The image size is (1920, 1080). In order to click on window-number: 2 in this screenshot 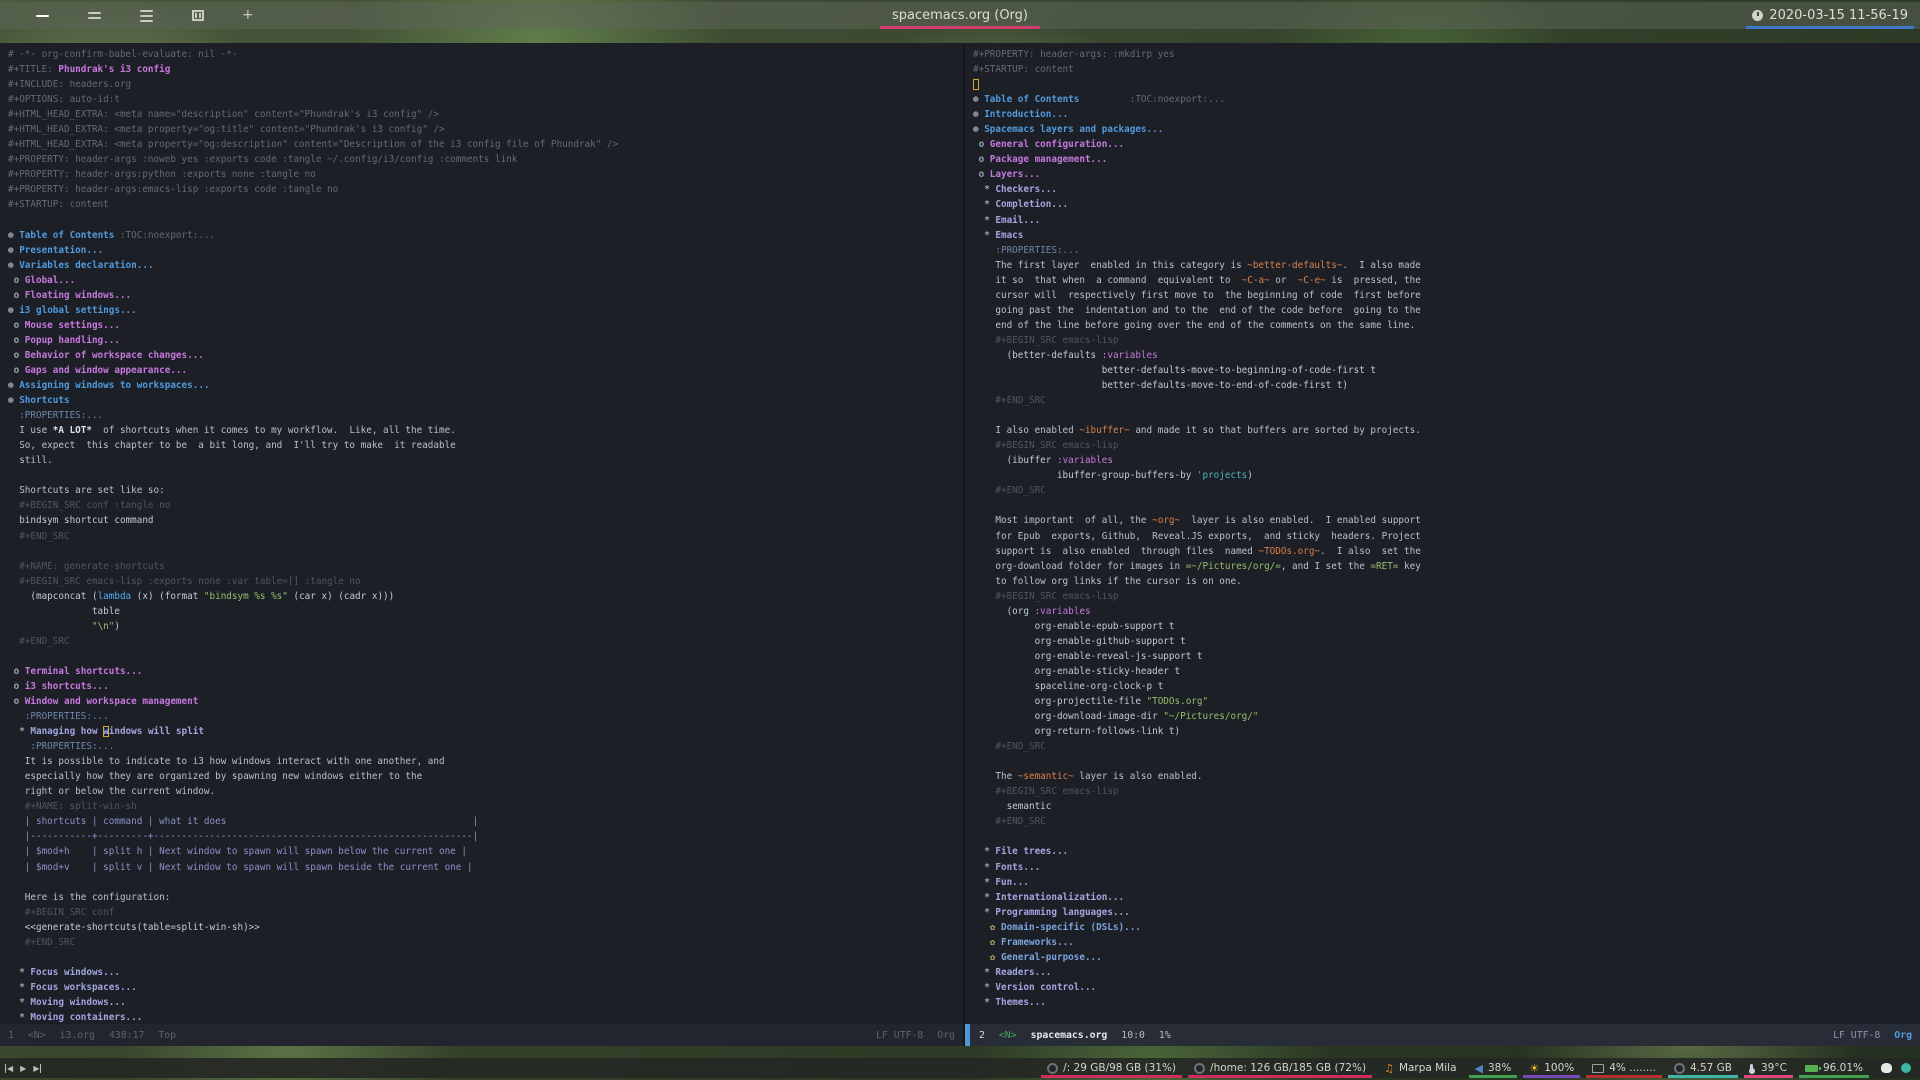, I will do `click(982, 1035)`.